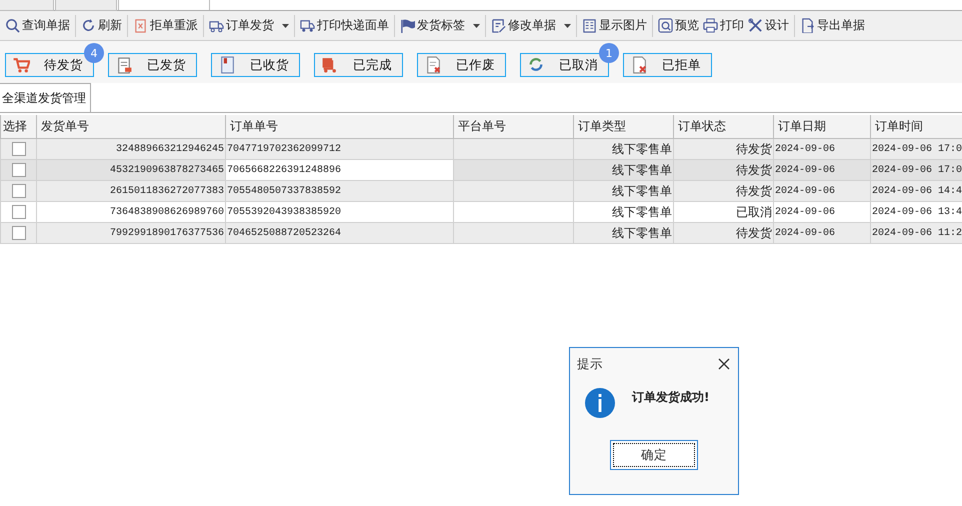 The width and height of the screenshot is (962, 506). What do you see at coordinates (167, 233) in the screenshot?
I see `table-cell: 7992991890176377536` at bounding box center [167, 233].